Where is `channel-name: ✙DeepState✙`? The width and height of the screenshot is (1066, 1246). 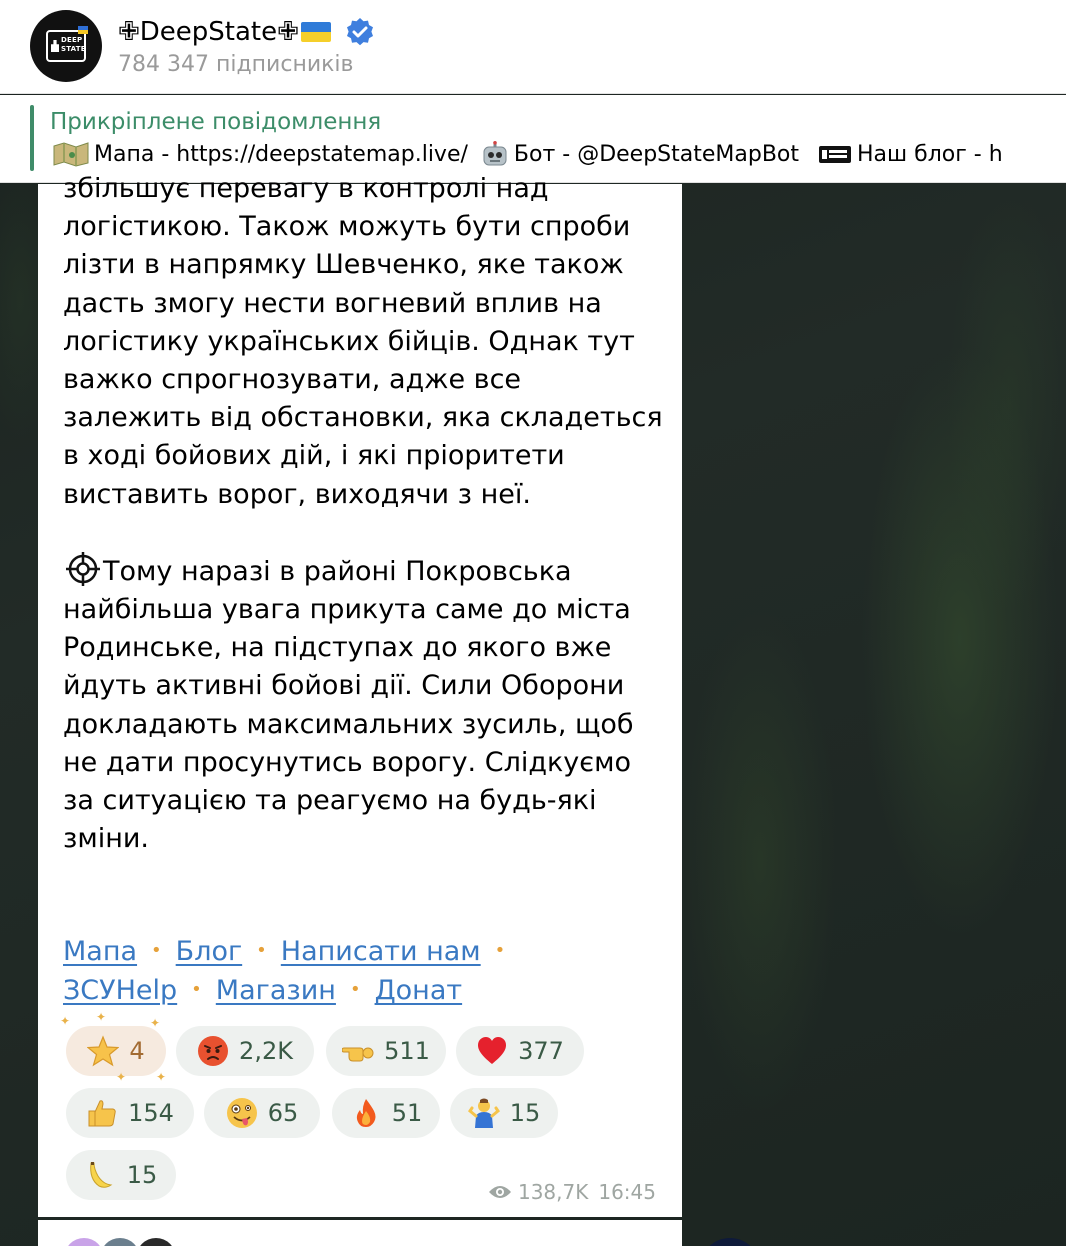 channel-name: ✙DeepState✙ is located at coordinates (208, 32).